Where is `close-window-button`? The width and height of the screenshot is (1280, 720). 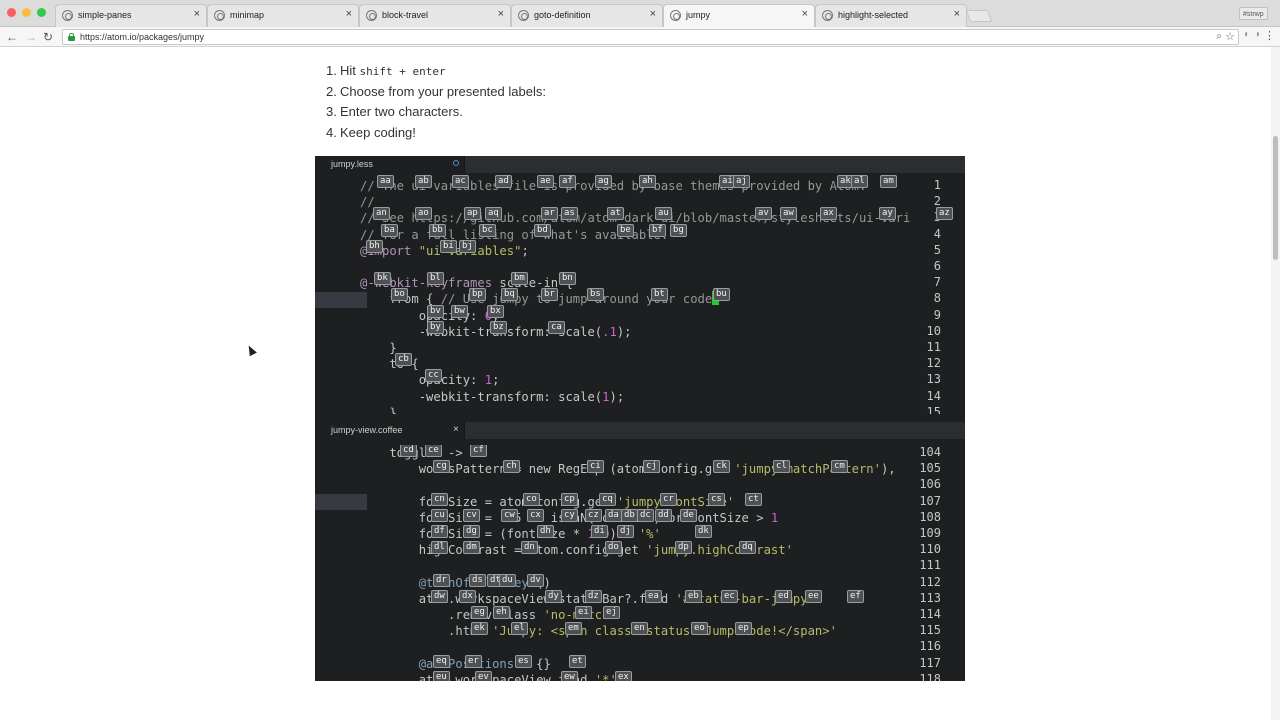 close-window-button is located at coordinates (11, 12).